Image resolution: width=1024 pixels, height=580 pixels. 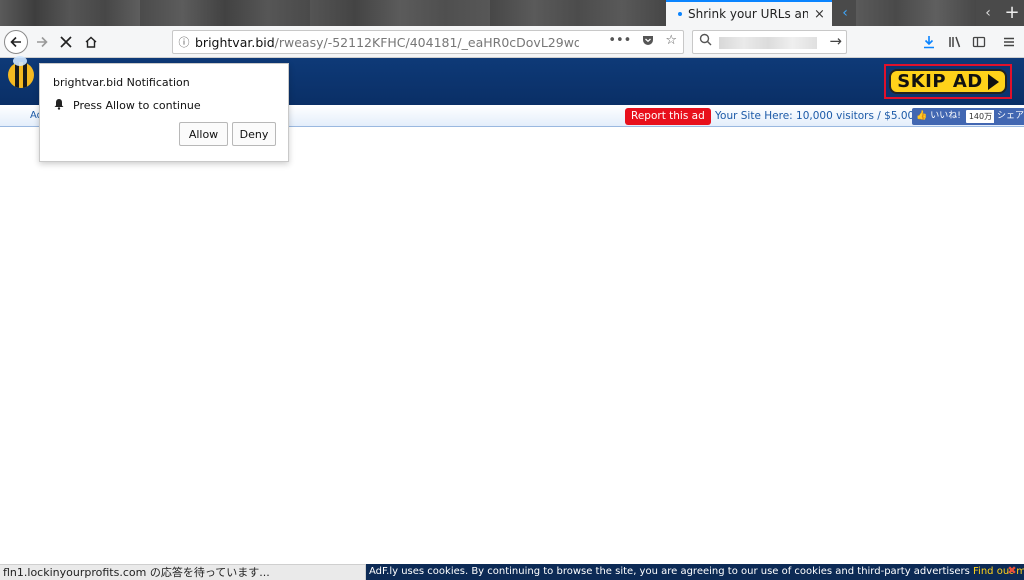 What do you see at coordinates (235, 42) in the screenshot?
I see `url-host: brightvar.bid` at bounding box center [235, 42].